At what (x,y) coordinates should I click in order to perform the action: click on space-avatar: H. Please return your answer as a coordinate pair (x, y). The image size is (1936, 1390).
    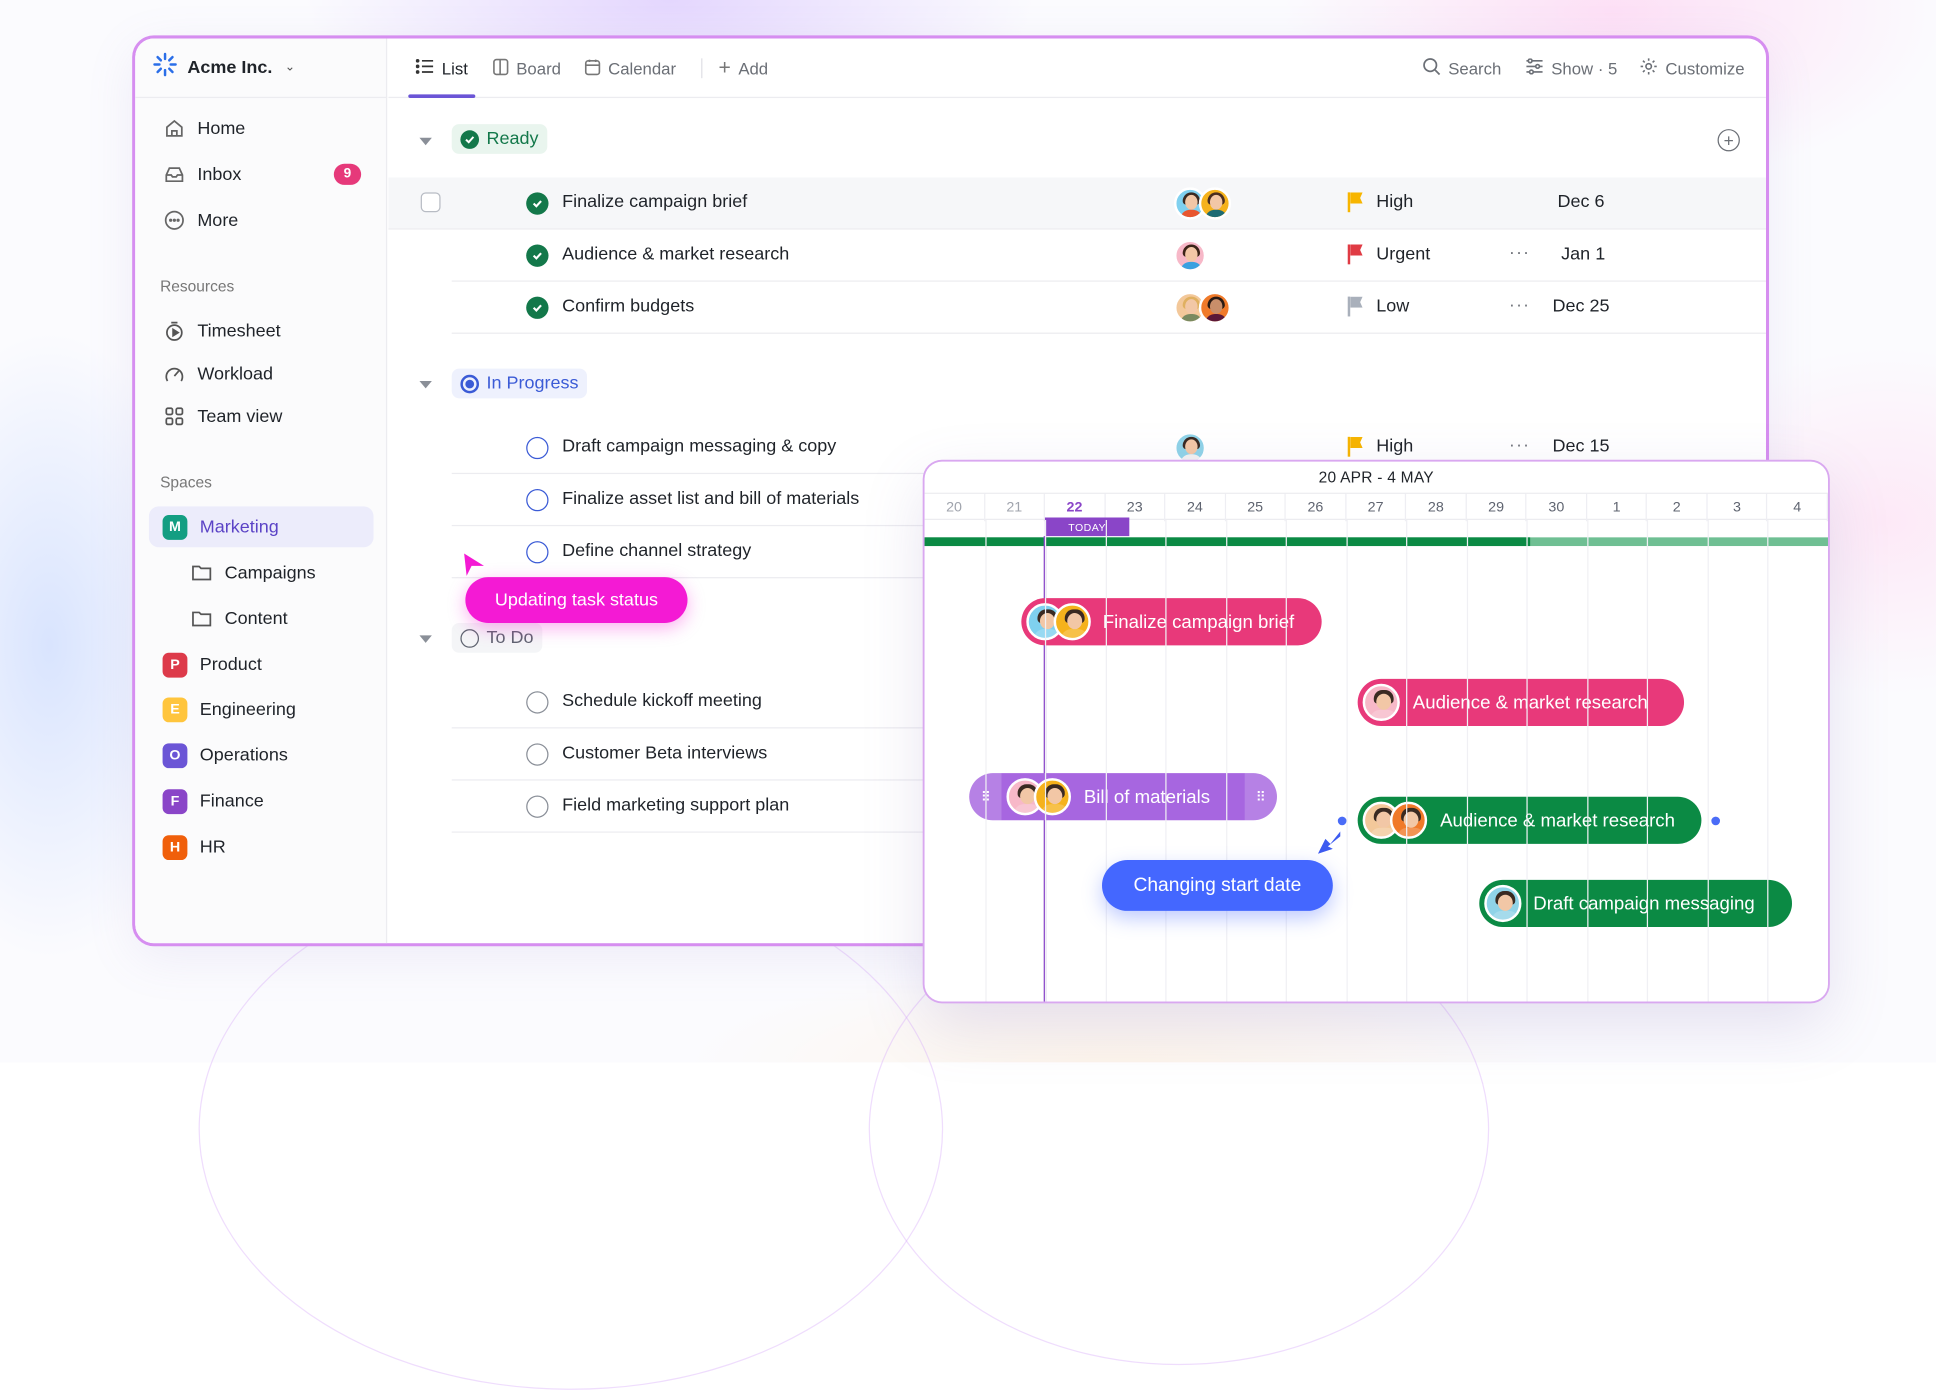
    Looking at the image, I should click on (175, 847).